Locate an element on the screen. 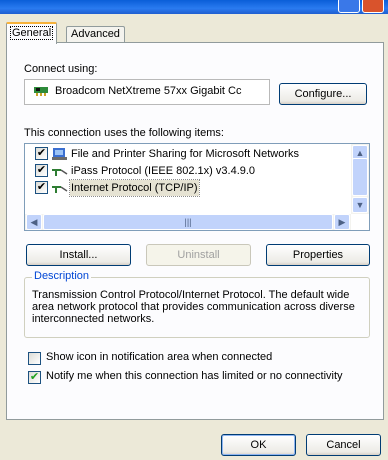  ok-button: OK is located at coordinates (258, 445).